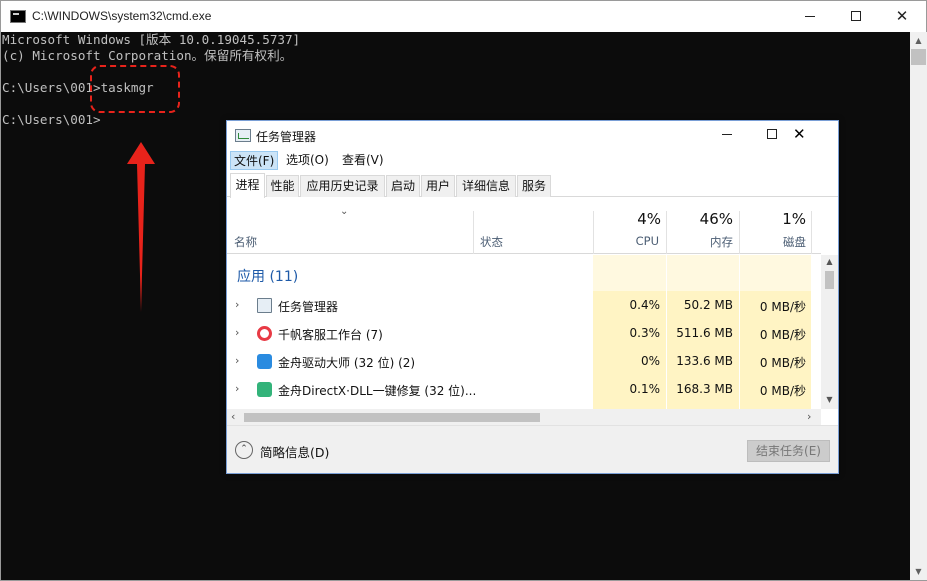 The width and height of the screenshot is (927, 581). Describe the element at coordinates (716, 219) in the screenshot. I see `memory-total-percent: 46%` at that location.